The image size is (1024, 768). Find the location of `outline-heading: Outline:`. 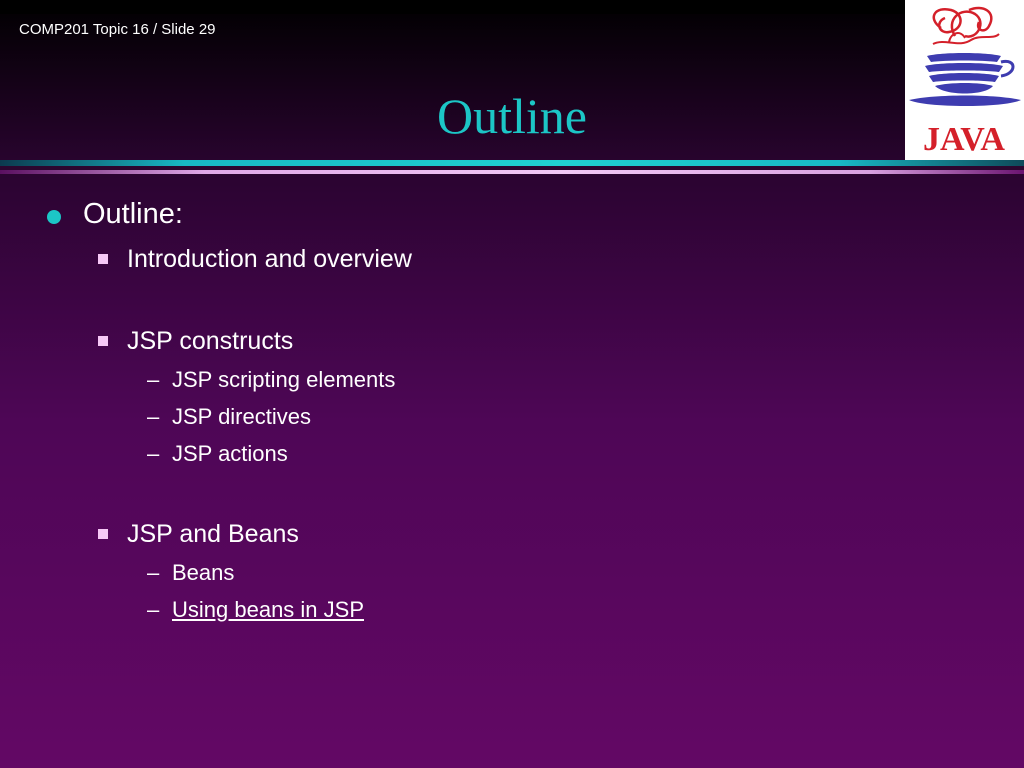

outline-heading: Outline: is located at coordinates (133, 214).